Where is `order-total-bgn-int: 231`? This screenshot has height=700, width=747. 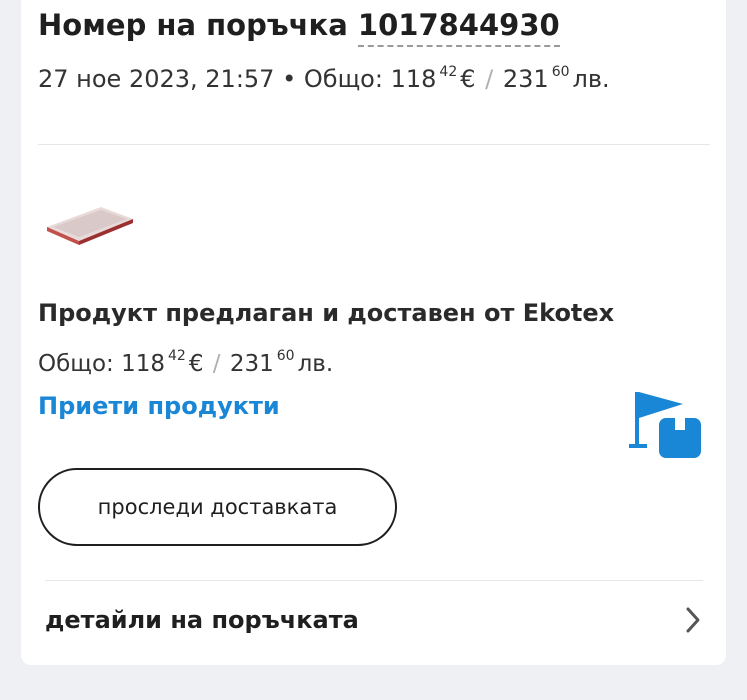
order-total-bgn-int: 231 is located at coordinates (525, 79).